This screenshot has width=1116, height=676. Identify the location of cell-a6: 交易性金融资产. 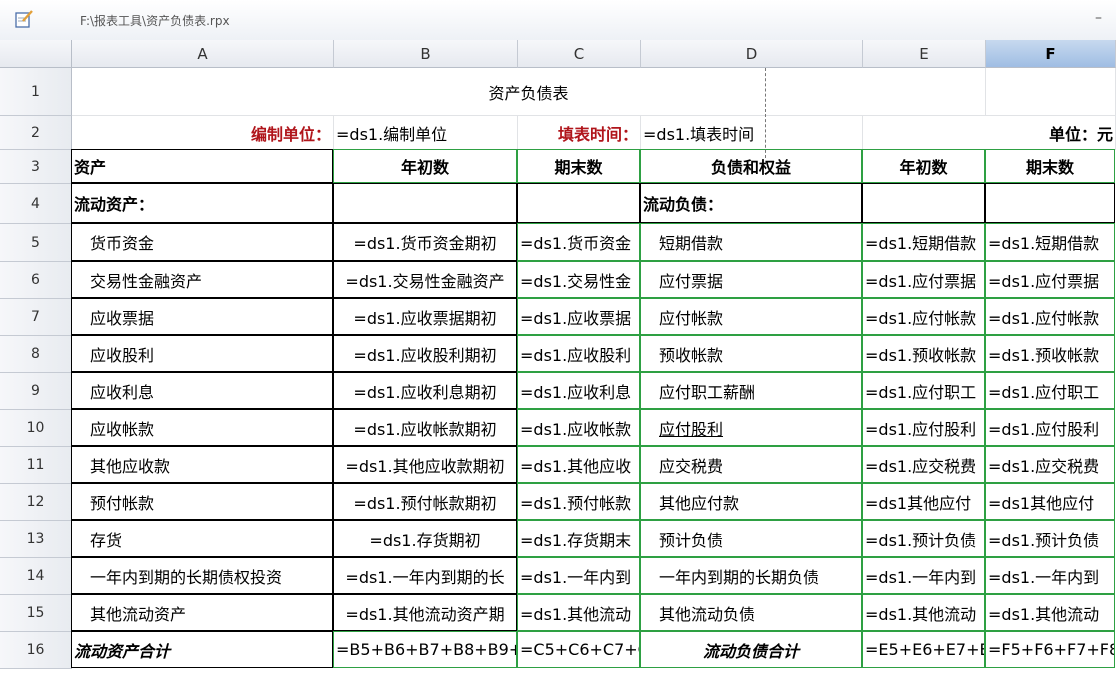
(202, 279).